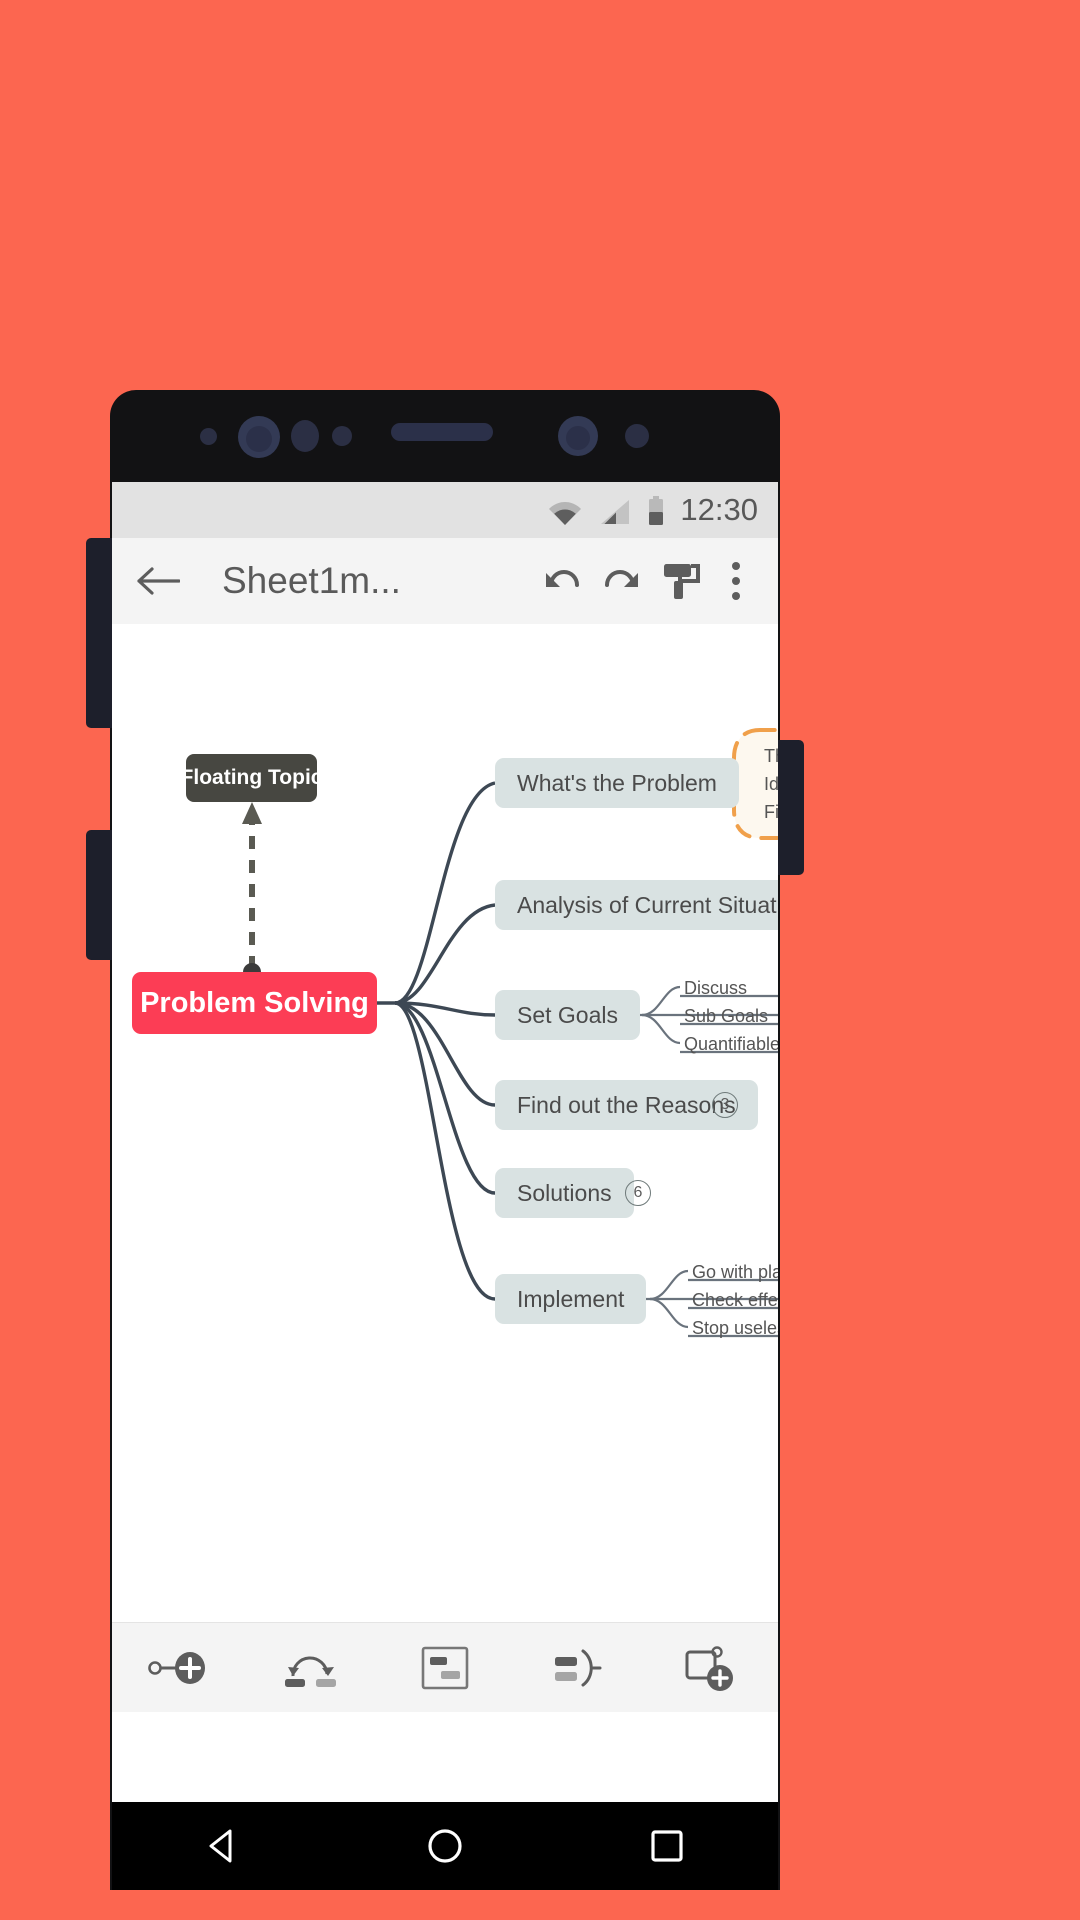 The image size is (1080, 1920). Describe the element at coordinates (617, 783) in the screenshot. I see `node-whats-the-problem: What's the Problem` at that location.